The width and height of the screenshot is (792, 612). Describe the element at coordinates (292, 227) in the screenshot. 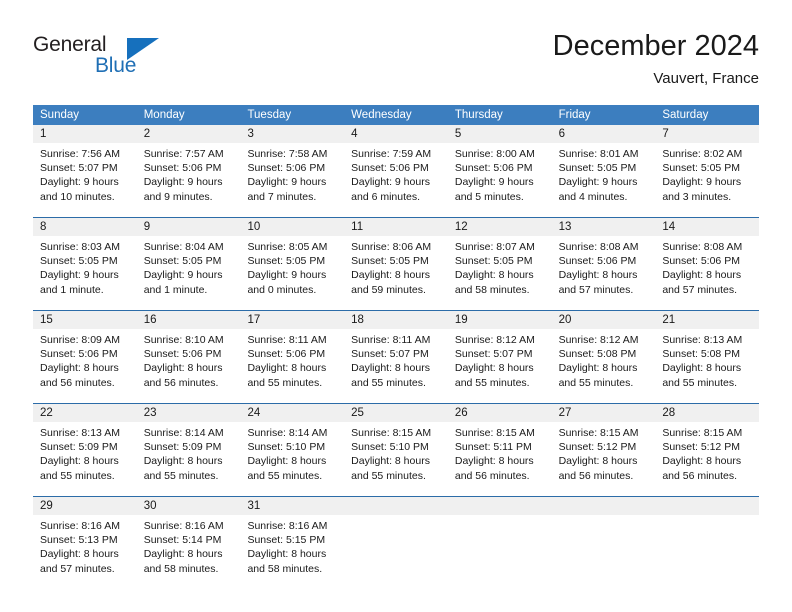

I see `day-number: 10` at that location.